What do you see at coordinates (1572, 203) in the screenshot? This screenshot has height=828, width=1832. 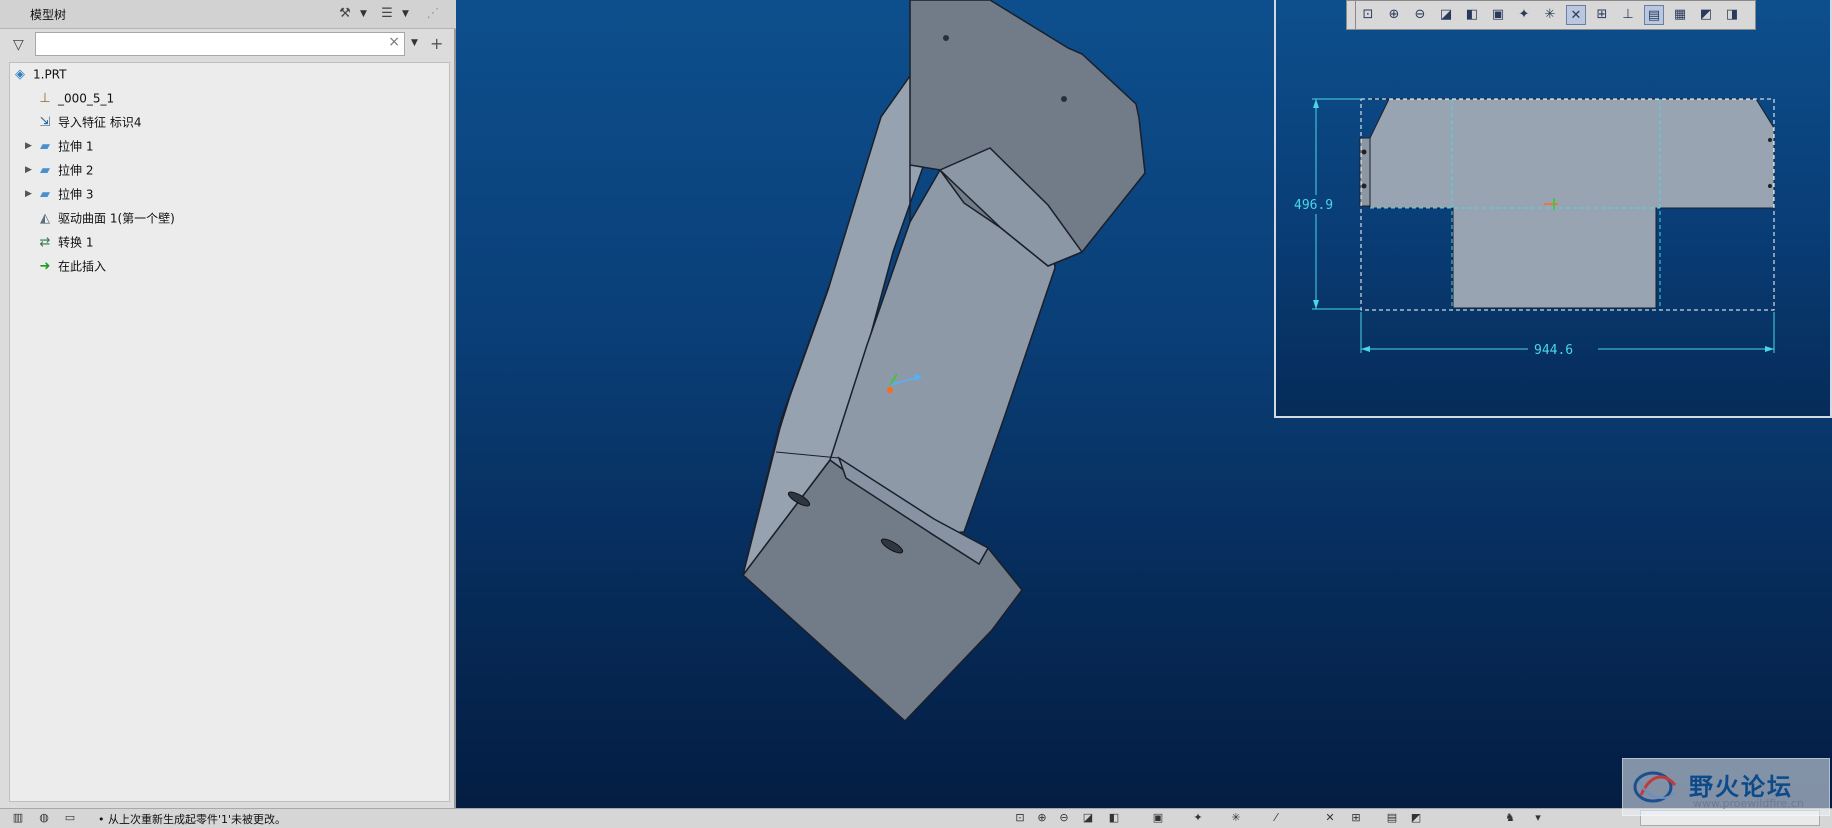 I see `flat-pattern-shape` at bounding box center [1572, 203].